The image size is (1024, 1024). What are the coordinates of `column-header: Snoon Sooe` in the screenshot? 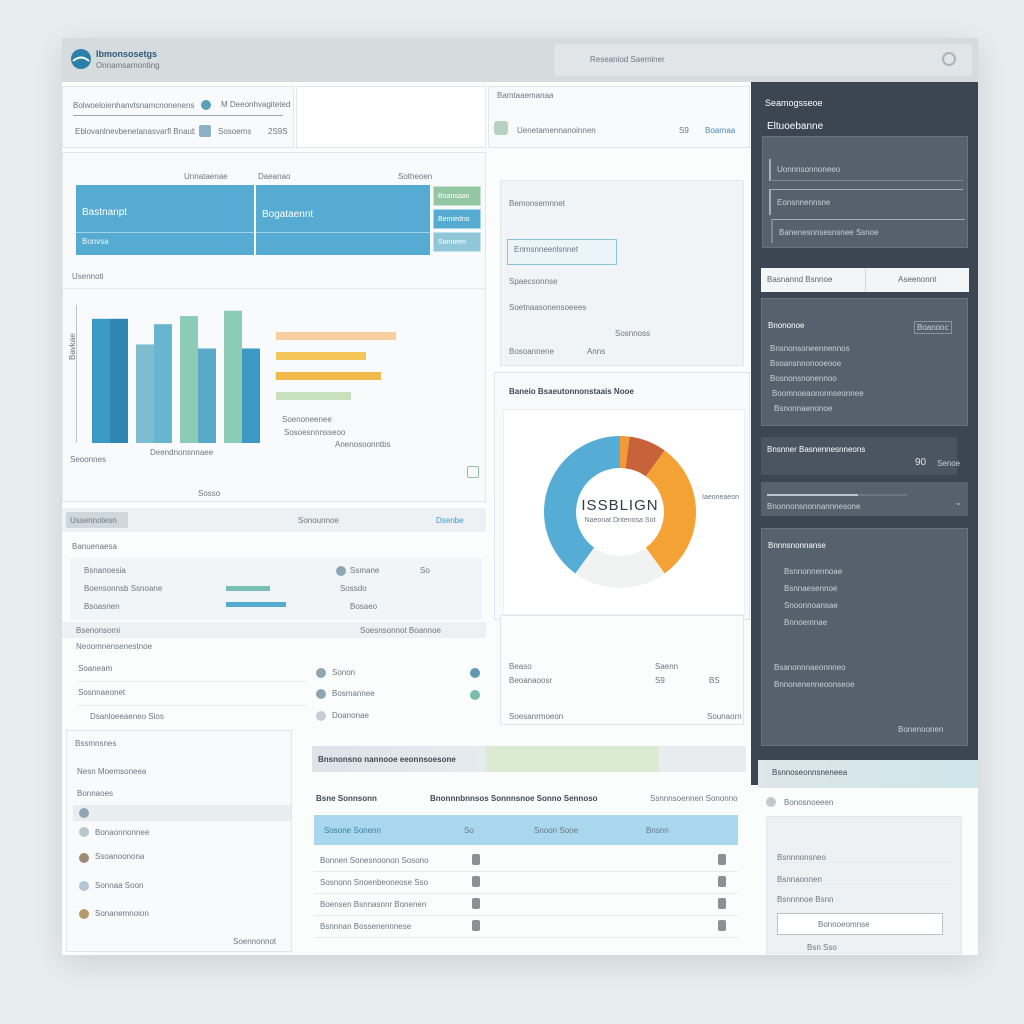 It's located at (556, 830).